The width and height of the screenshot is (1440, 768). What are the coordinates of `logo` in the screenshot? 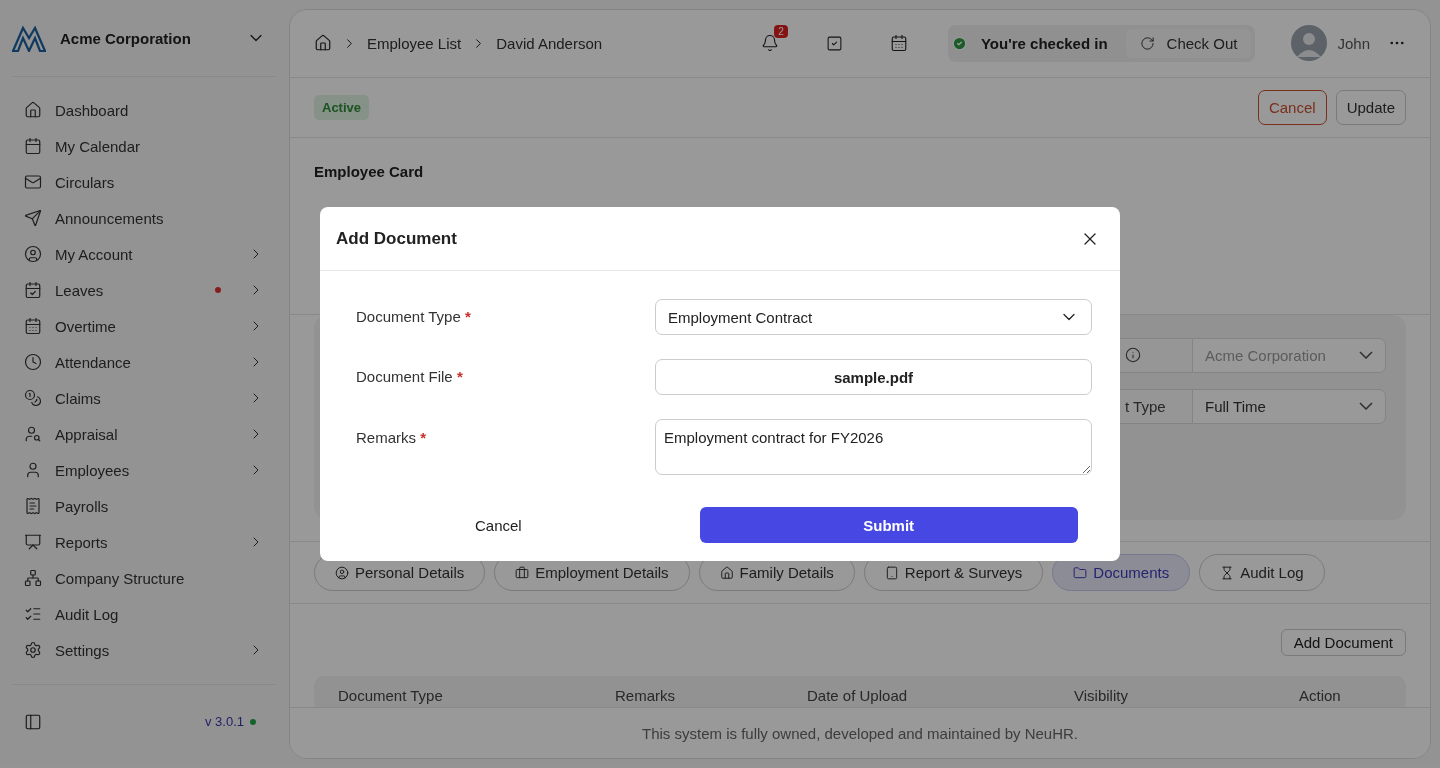 It's located at (29, 38).